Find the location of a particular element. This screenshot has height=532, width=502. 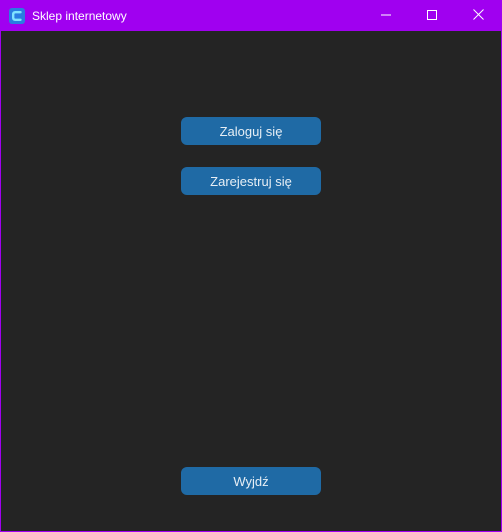

close-button is located at coordinates (478, 16).